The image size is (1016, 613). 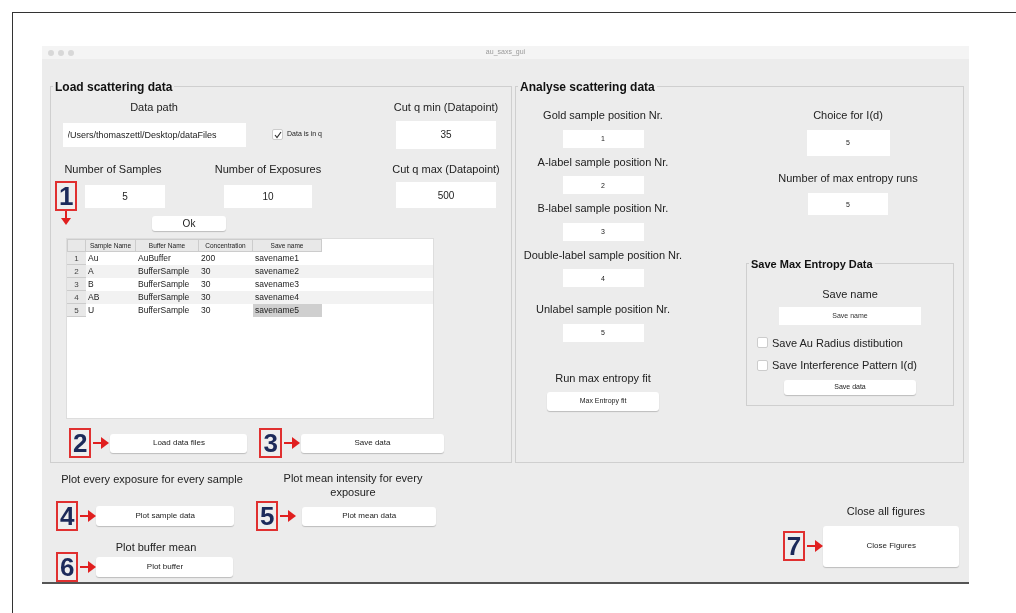 I want to click on field-label: Number of max entropy runs, so click(x=848, y=178).